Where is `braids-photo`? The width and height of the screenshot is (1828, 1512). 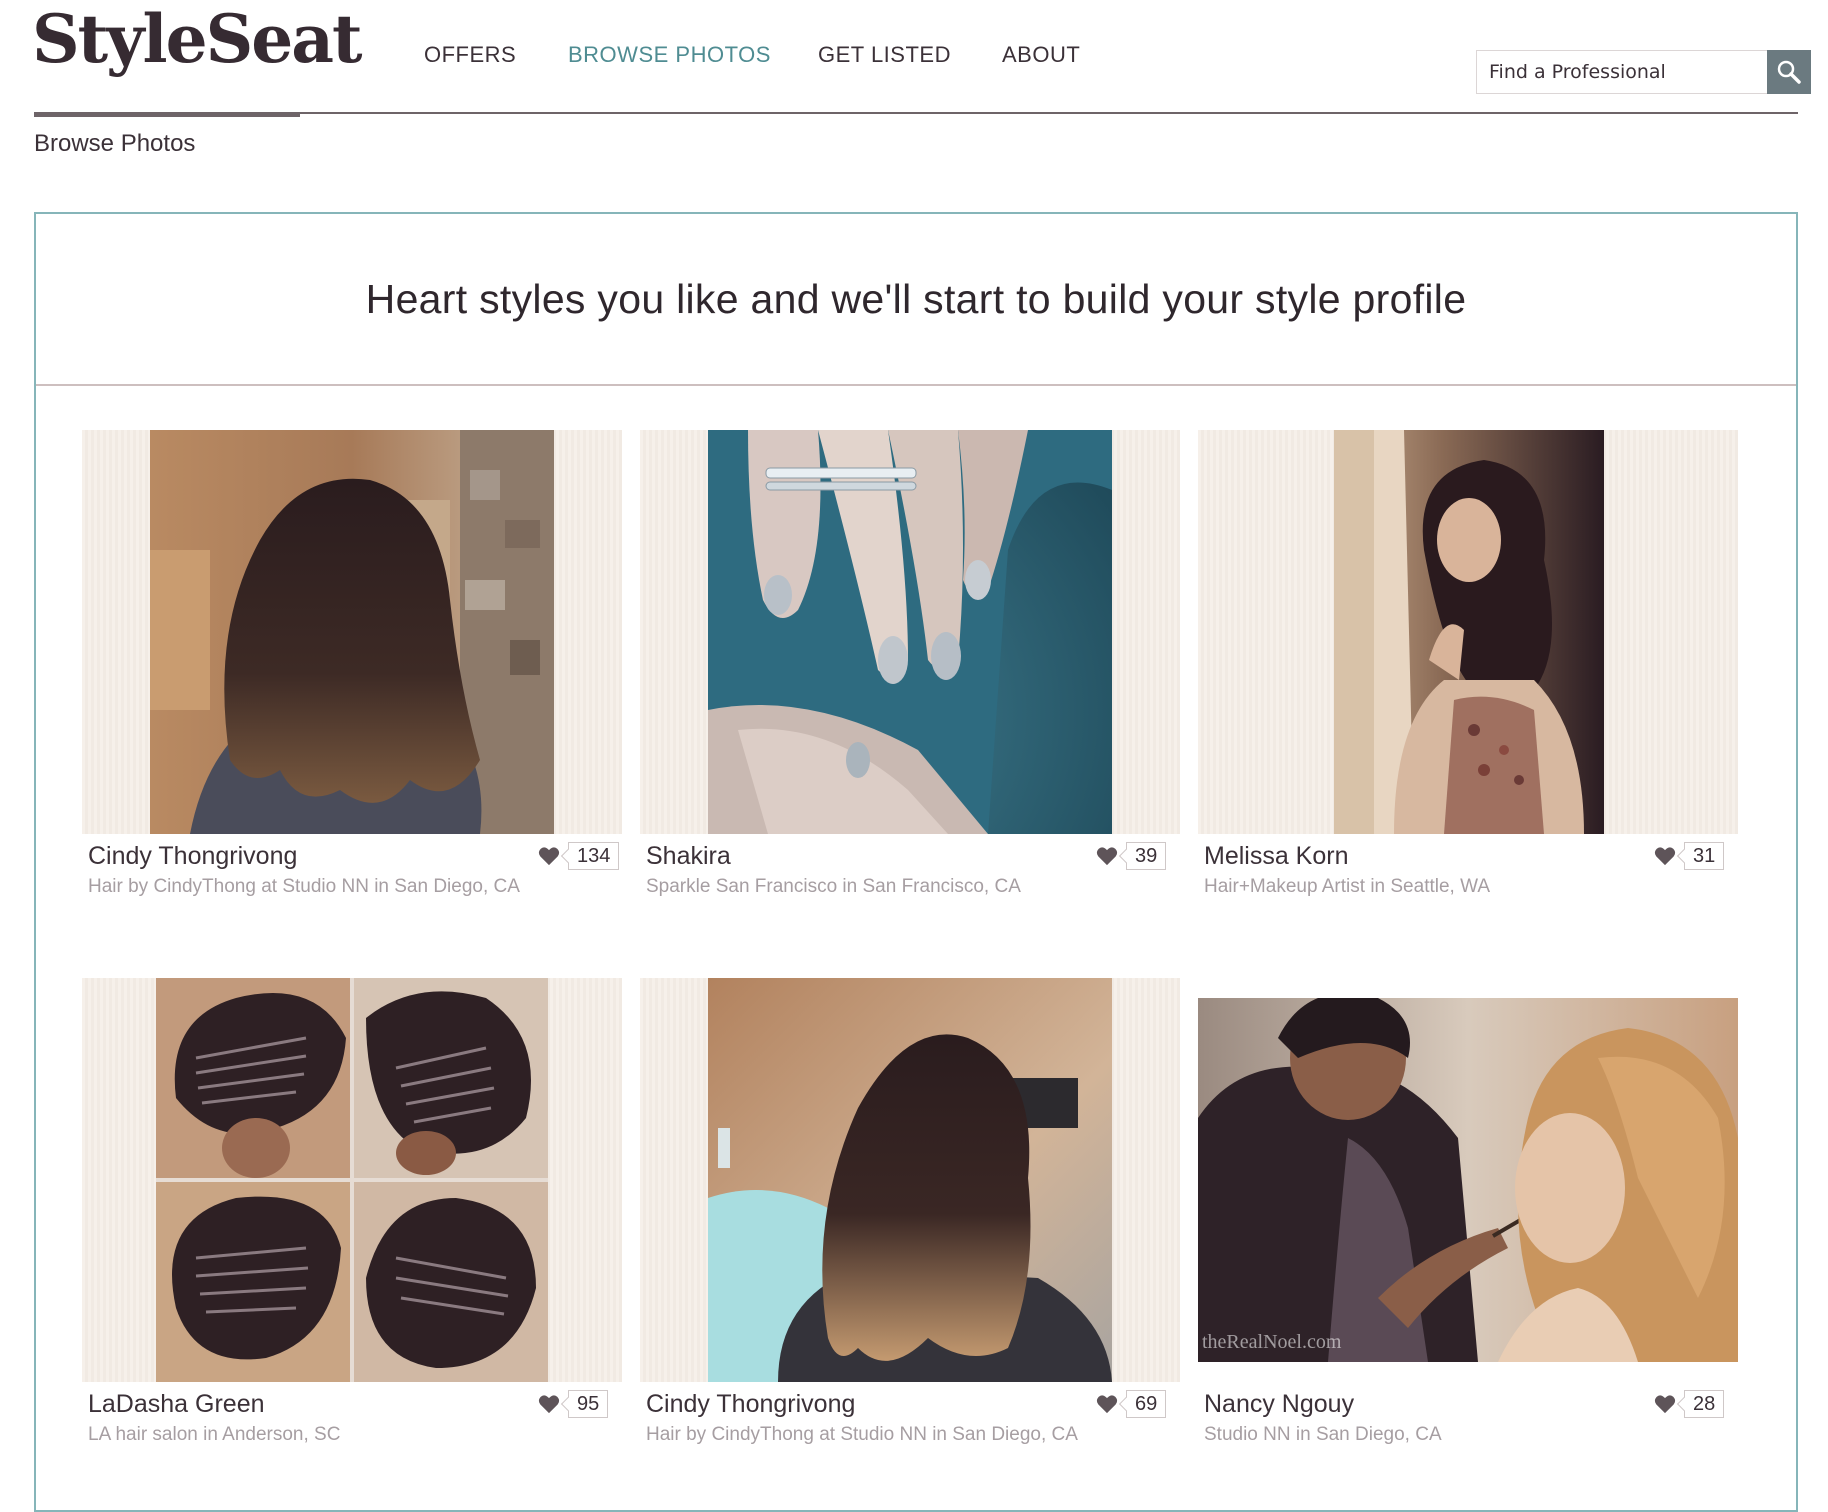
braids-photo is located at coordinates (352, 1180).